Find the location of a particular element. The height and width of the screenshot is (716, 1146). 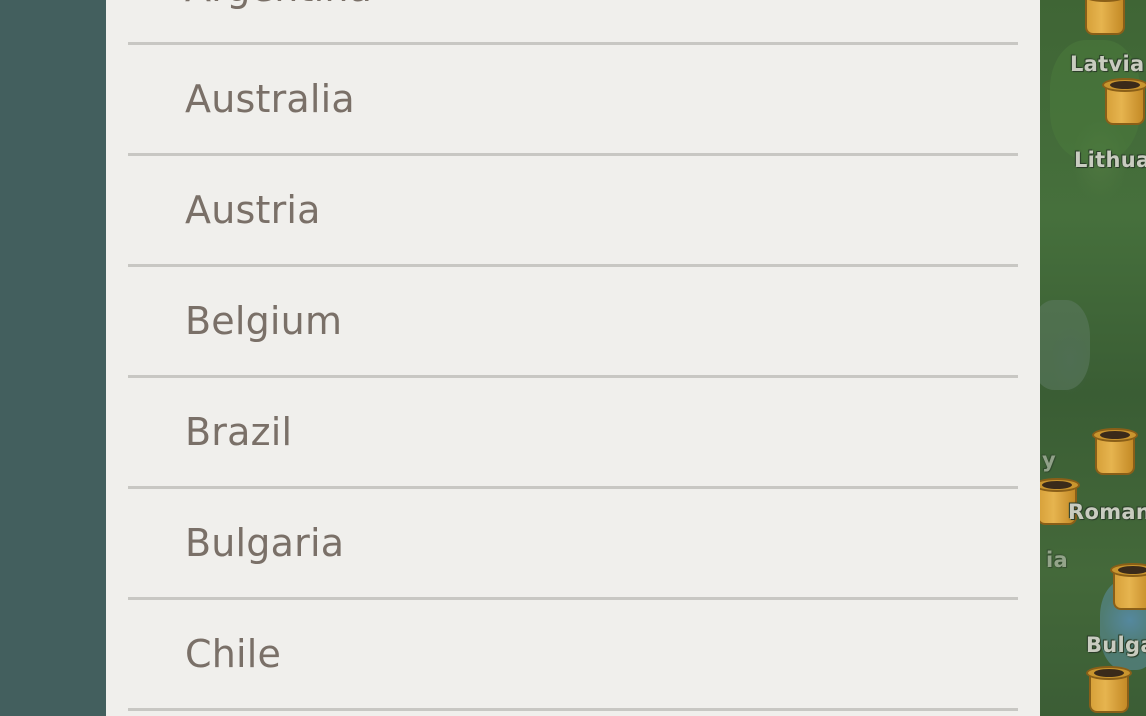

list-item-bulgaria: Bulgaria is located at coordinates (573, 544).